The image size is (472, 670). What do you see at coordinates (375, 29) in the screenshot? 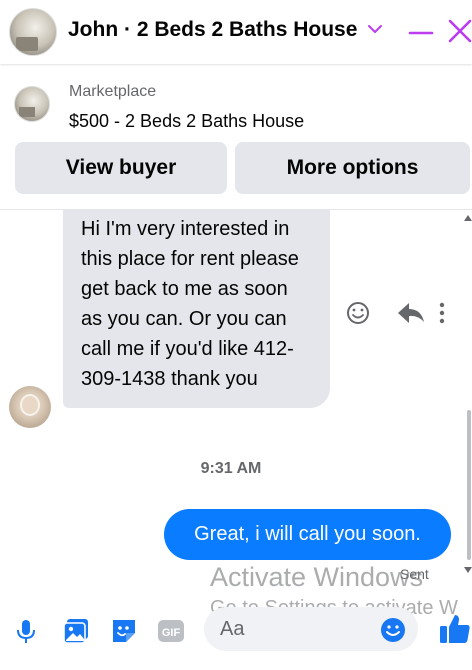
I see `chevron-down-icon` at bounding box center [375, 29].